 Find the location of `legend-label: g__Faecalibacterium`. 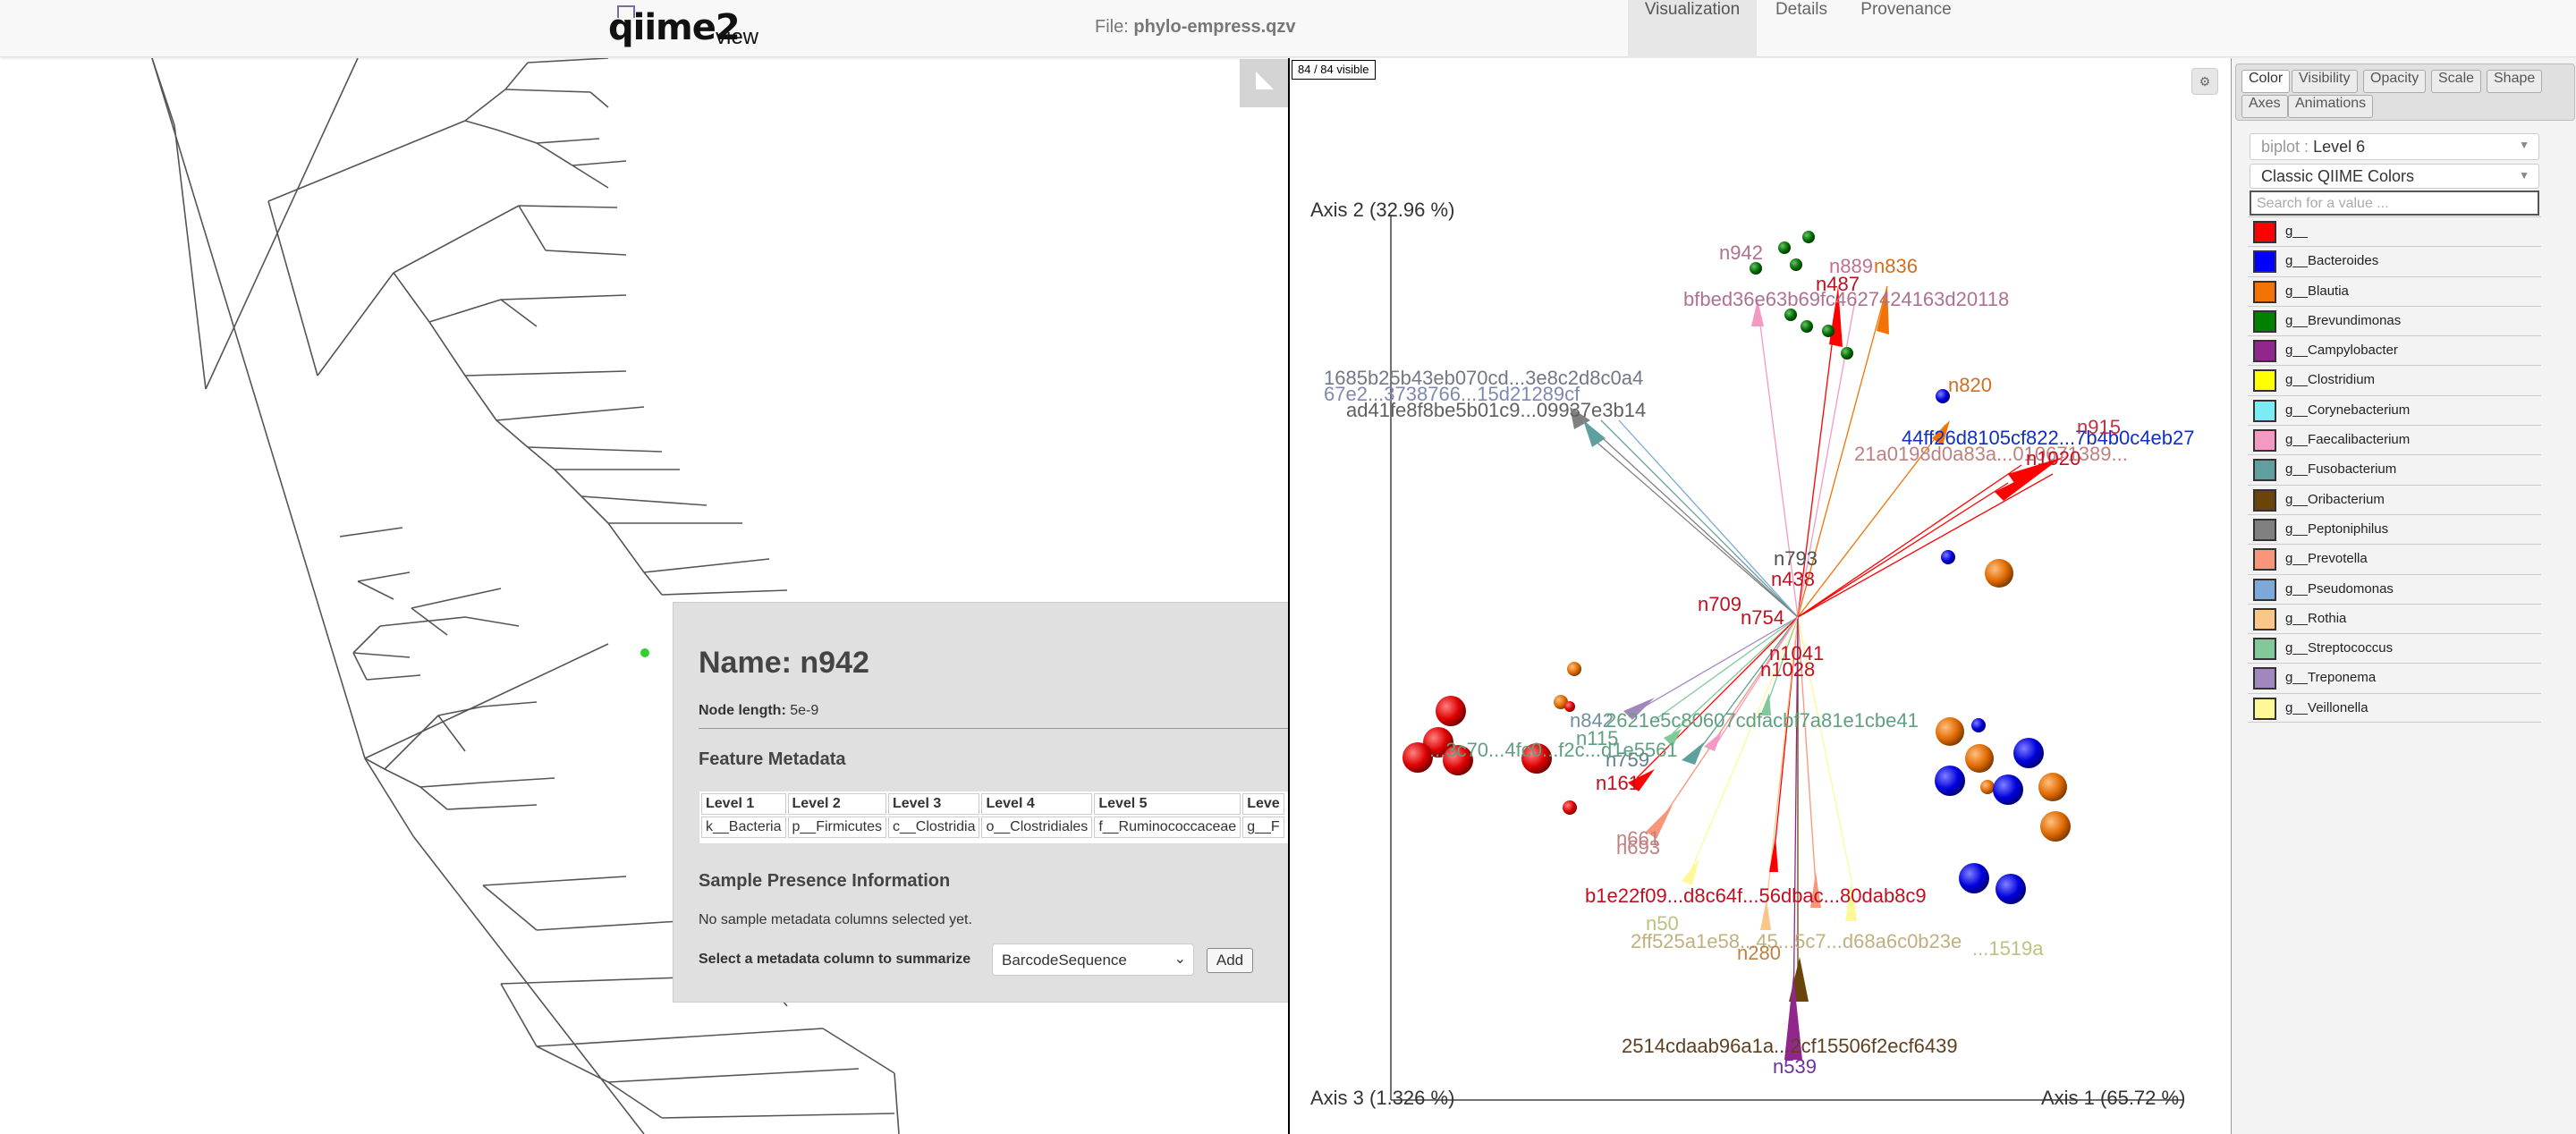

legend-label: g__Faecalibacterium is located at coordinates (2348, 440).